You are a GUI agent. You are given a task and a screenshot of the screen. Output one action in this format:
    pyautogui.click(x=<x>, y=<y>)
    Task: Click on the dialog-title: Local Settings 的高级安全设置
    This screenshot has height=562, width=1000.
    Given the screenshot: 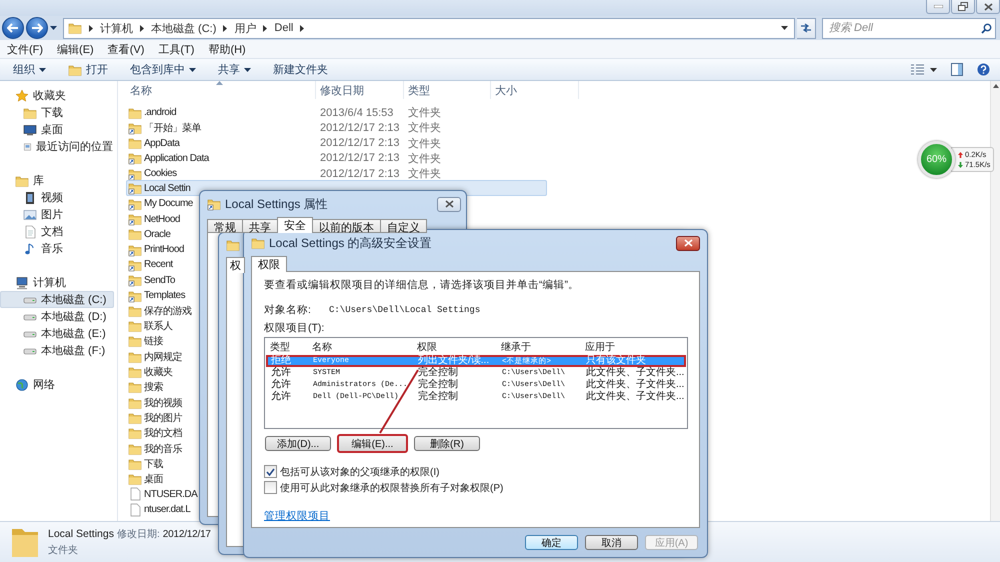 What is the action you would take?
    pyautogui.click(x=350, y=243)
    